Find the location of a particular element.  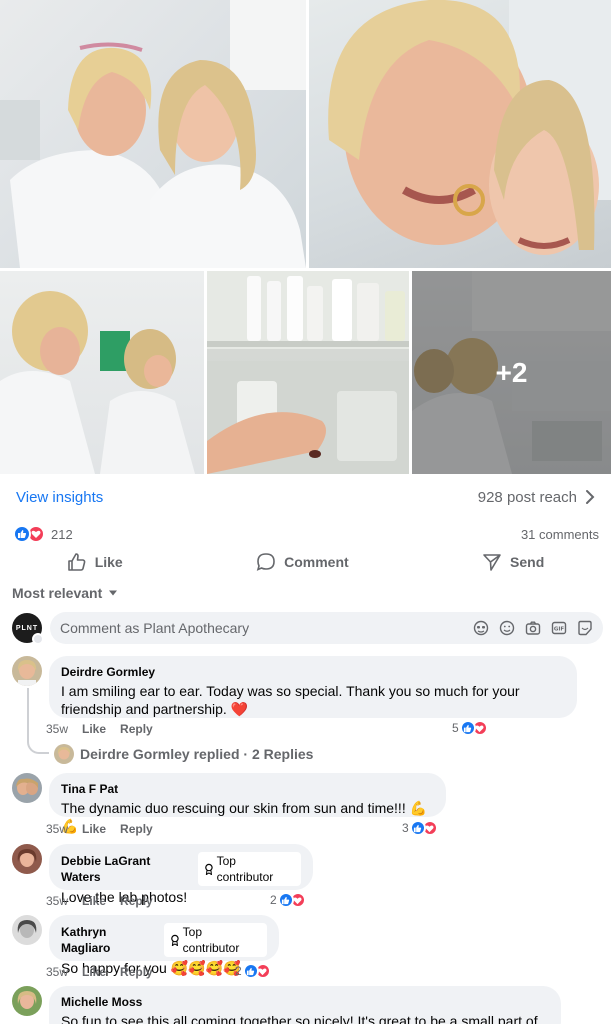

avatar-sticker-icon is located at coordinates (481, 628).